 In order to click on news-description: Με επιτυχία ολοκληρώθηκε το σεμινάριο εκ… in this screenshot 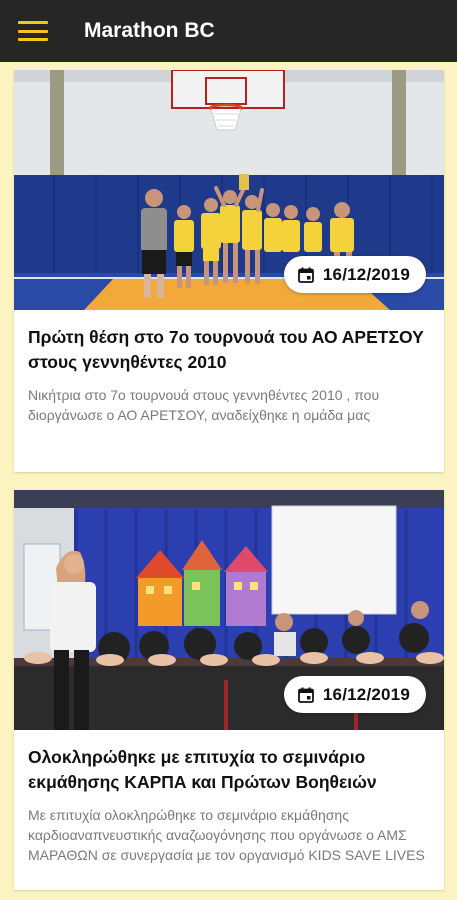, I will do `click(226, 835)`.